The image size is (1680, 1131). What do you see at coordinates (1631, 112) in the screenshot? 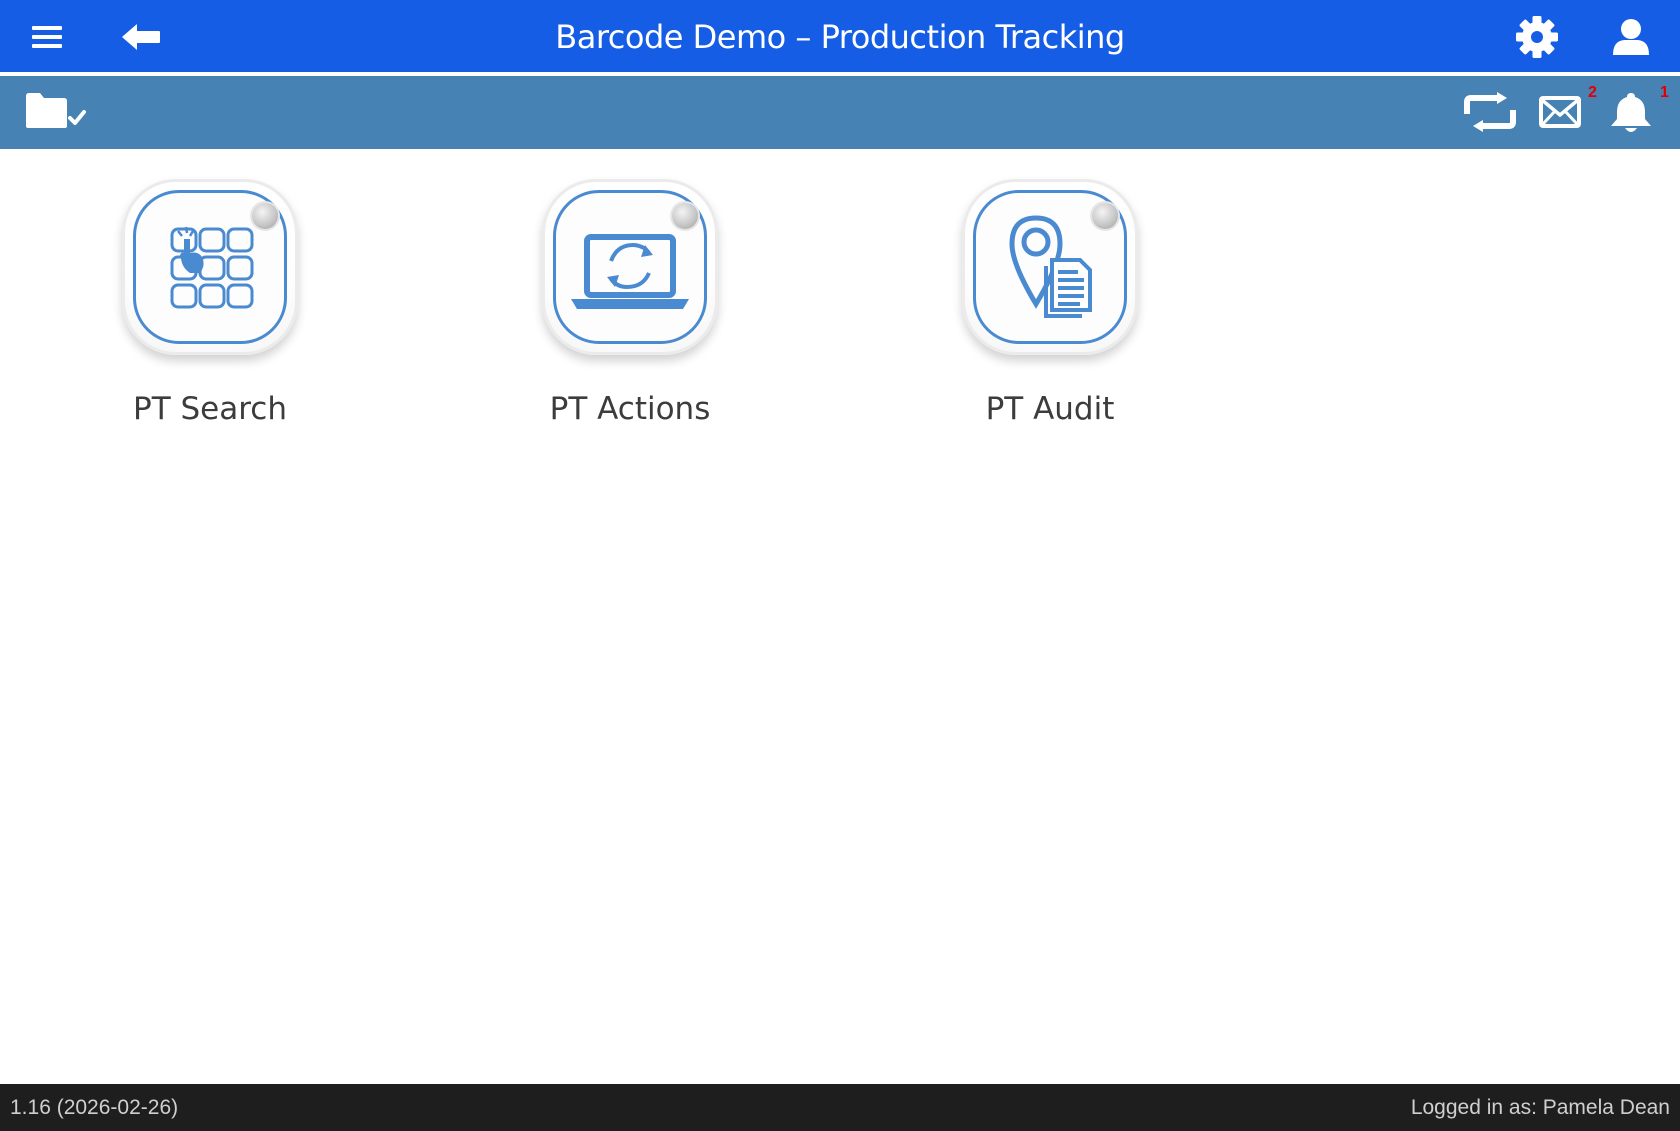
I see `bell-icon` at bounding box center [1631, 112].